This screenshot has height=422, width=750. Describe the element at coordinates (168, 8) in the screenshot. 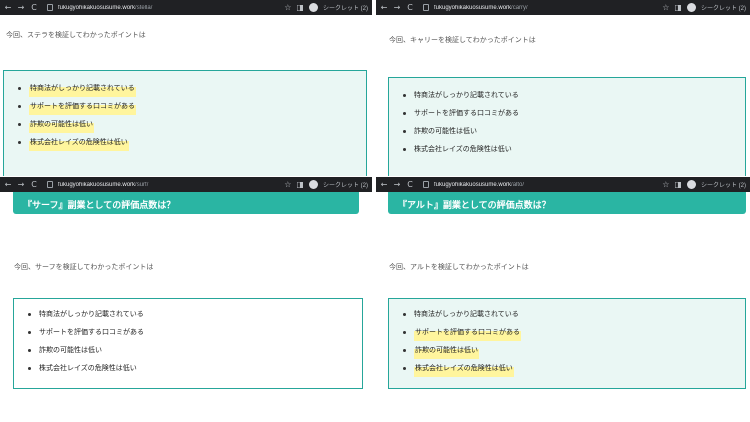

I see `address-bar: fukugyohikakuosusume.work/stella/` at that location.